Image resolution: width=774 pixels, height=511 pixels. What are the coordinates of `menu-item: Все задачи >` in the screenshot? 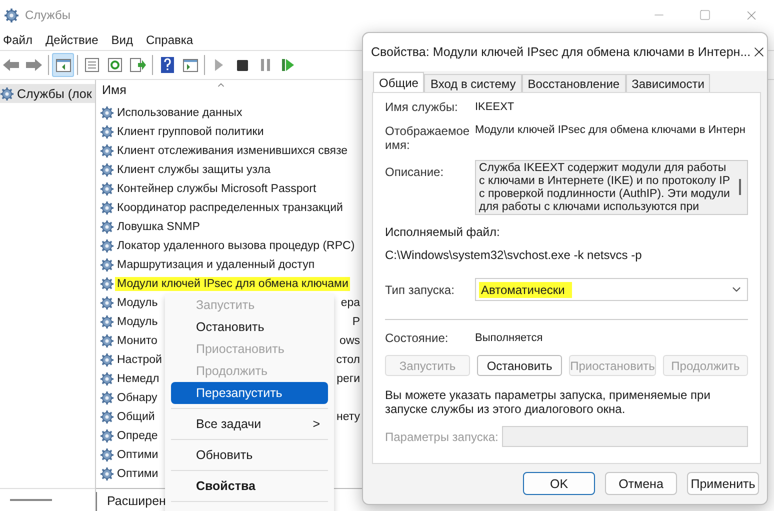 It's located at (249, 424).